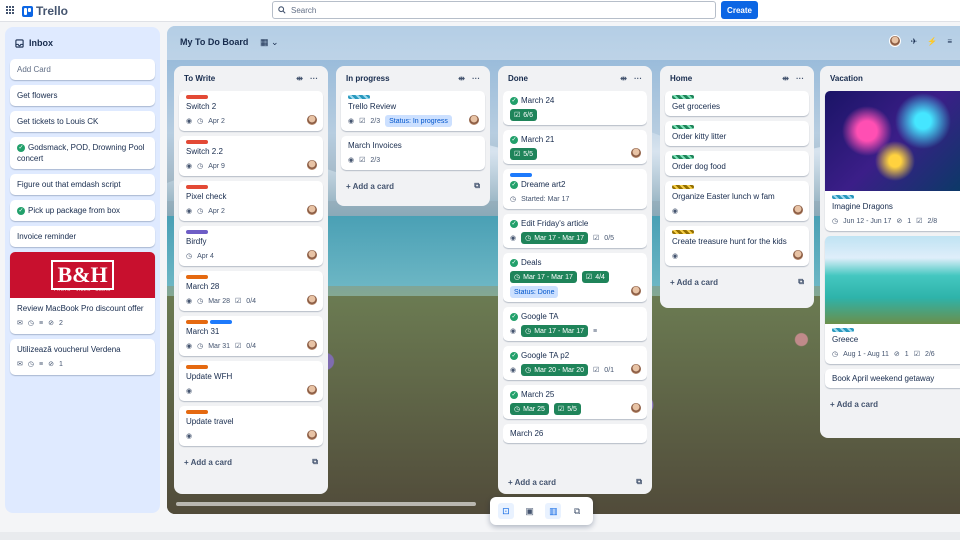  Describe the element at coordinates (82, 210) in the screenshot. I see `inbox-card: ✓ Pick up package from box` at that location.